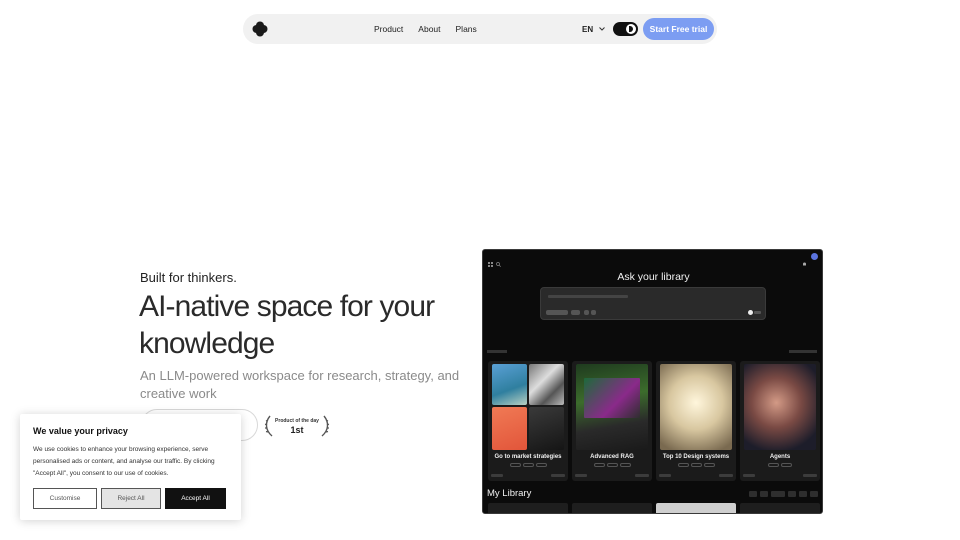 Image resolution: width=960 pixels, height=540 pixels. Describe the element at coordinates (678, 29) in the screenshot. I see `start-free-trial-button: Start Free trial` at that location.